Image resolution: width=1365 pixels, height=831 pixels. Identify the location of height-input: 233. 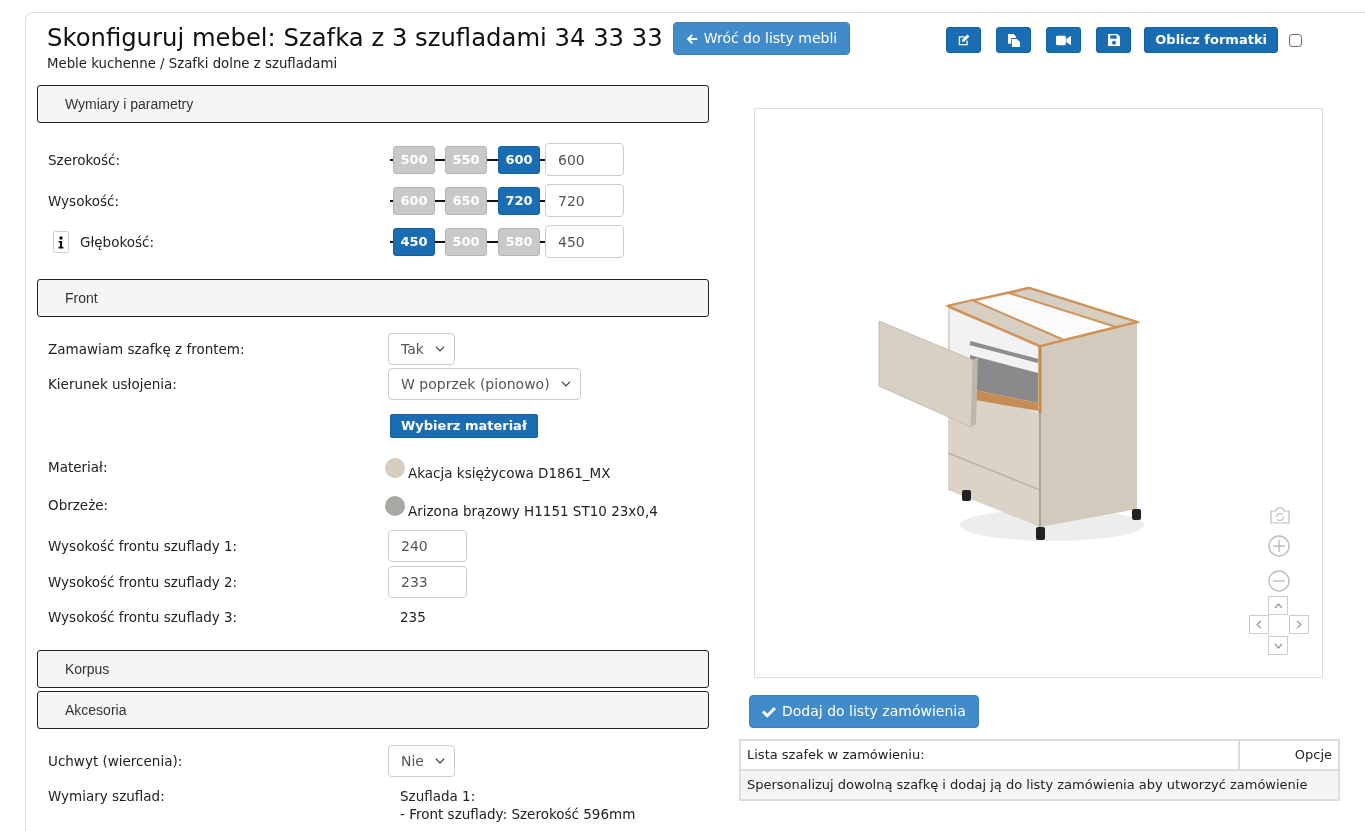
(427, 582).